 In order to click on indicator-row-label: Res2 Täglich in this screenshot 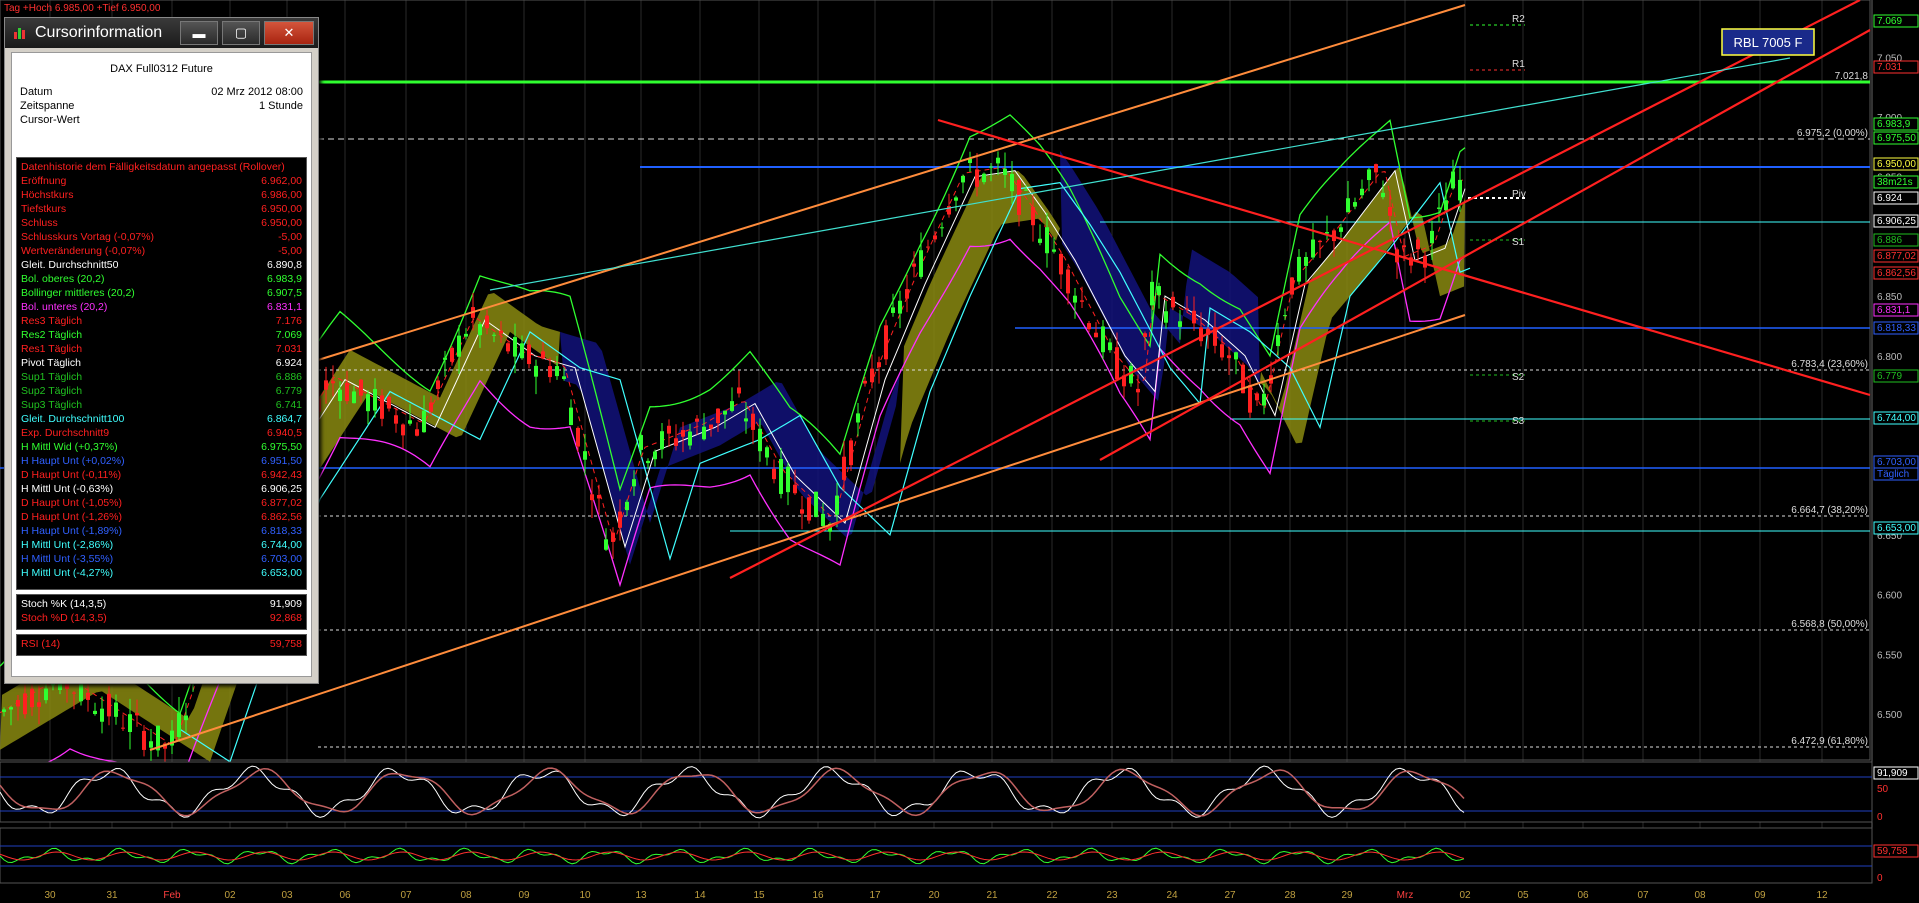, I will do `click(52, 335)`.